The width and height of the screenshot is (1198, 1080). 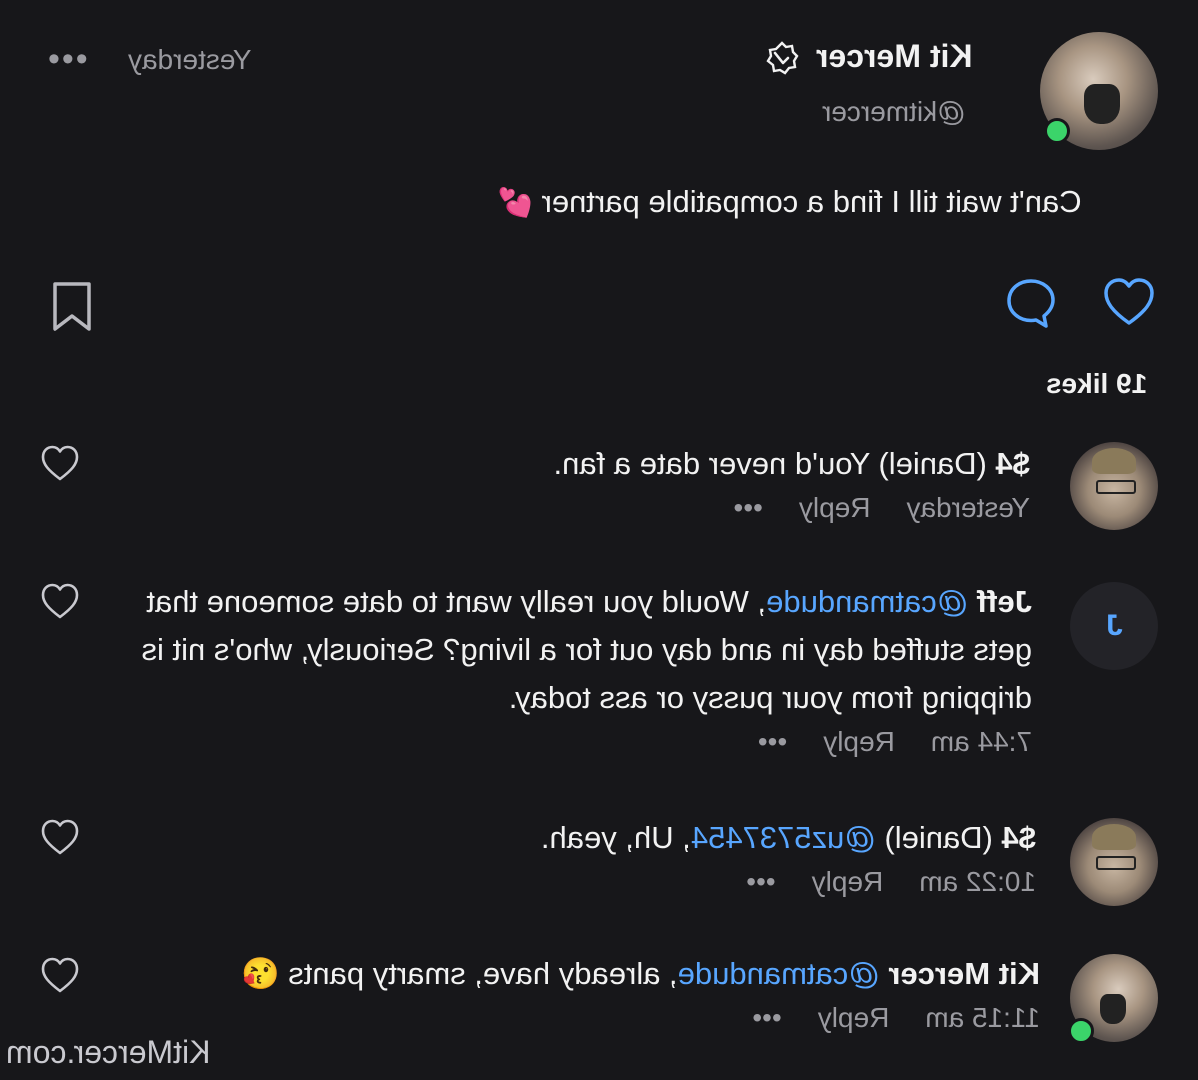 What do you see at coordinates (968, 507) in the screenshot?
I see `comment-time: Yesterday` at bounding box center [968, 507].